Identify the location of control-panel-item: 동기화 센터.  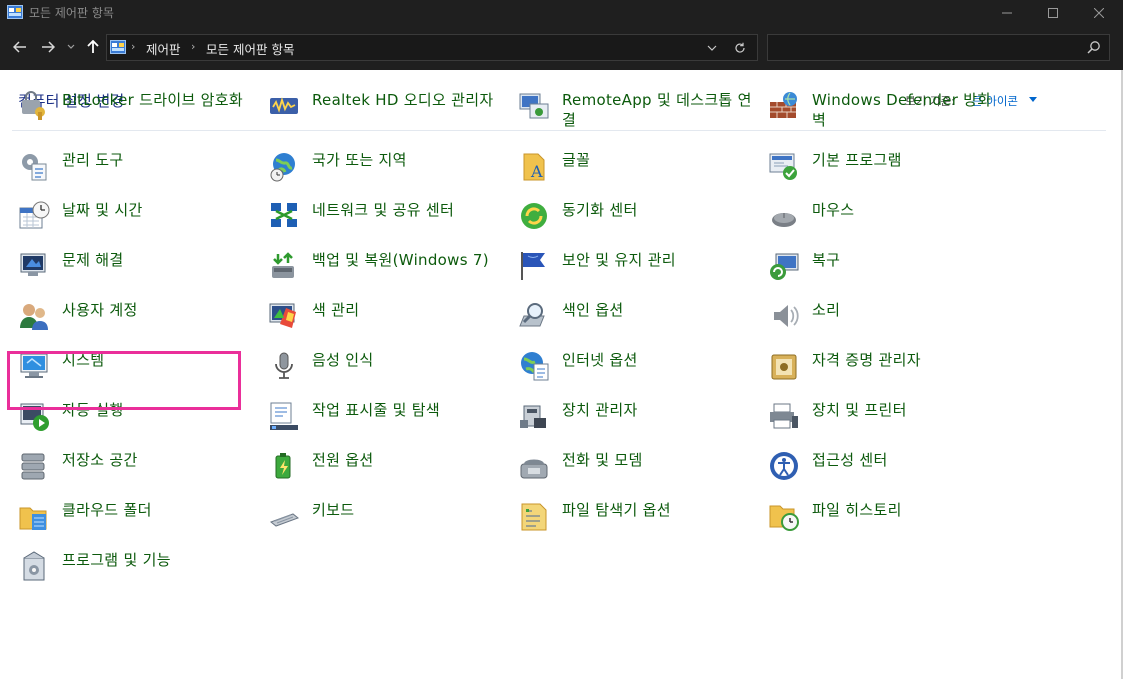
(638, 223).